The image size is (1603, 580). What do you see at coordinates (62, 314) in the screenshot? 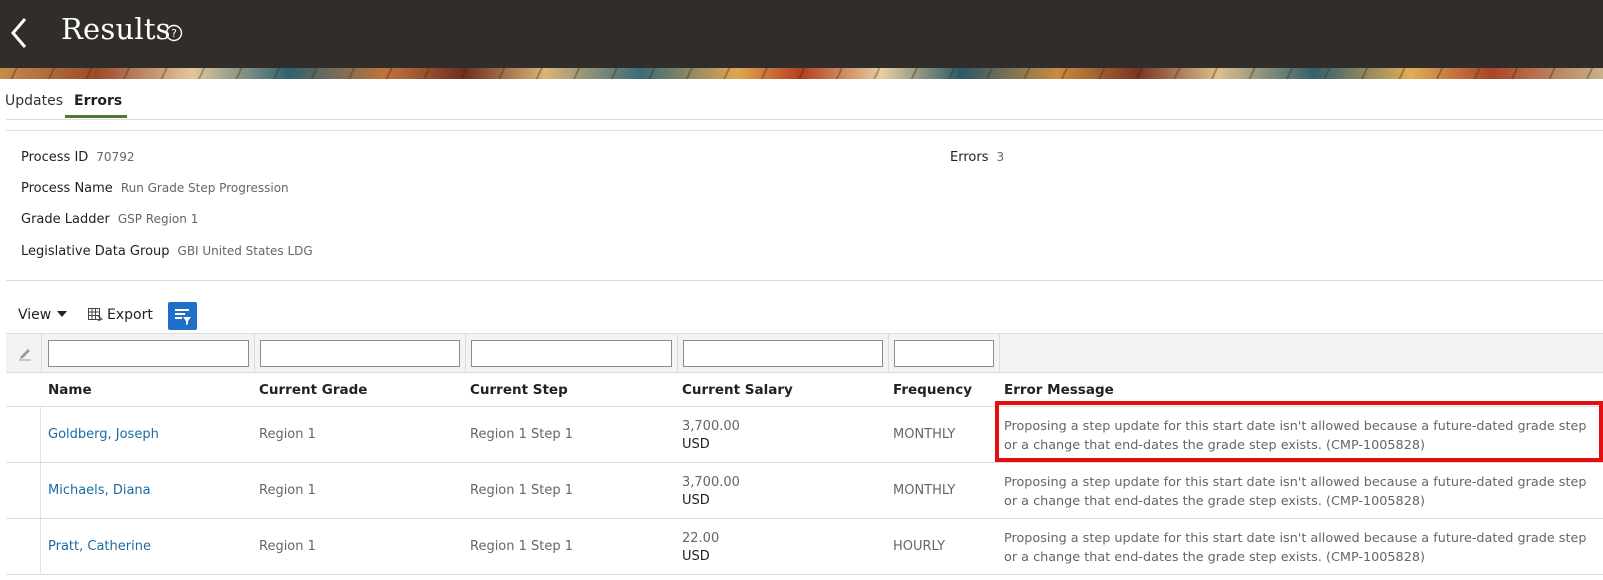
I see `chevron-down-icon` at bounding box center [62, 314].